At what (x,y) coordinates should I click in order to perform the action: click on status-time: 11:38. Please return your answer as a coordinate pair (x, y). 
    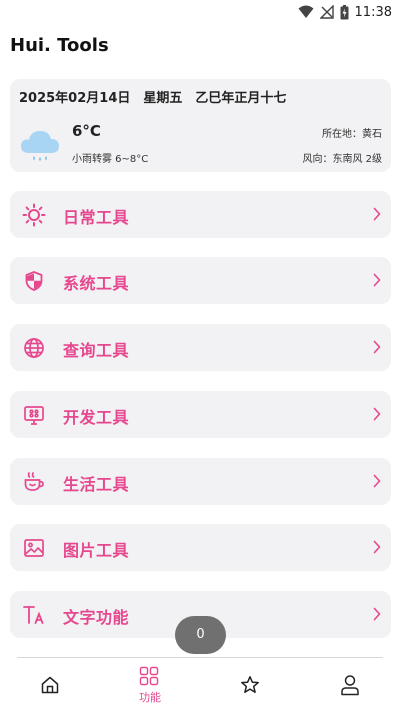
    Looking at the image, I should click on (373, 12).